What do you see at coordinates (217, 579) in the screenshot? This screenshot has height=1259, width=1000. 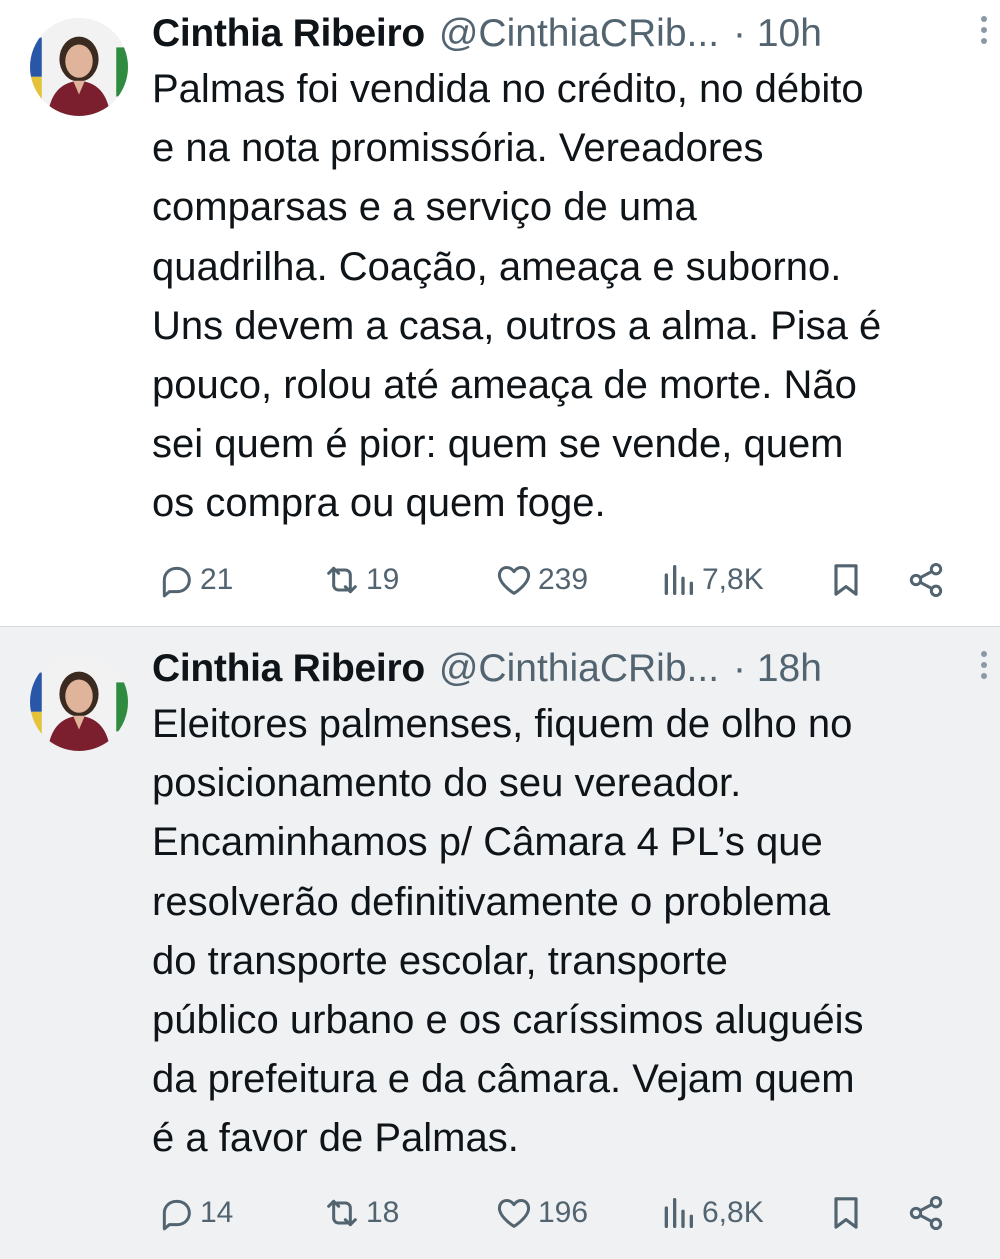 I see `reply-count: 21` at bounding box center [217, 579].